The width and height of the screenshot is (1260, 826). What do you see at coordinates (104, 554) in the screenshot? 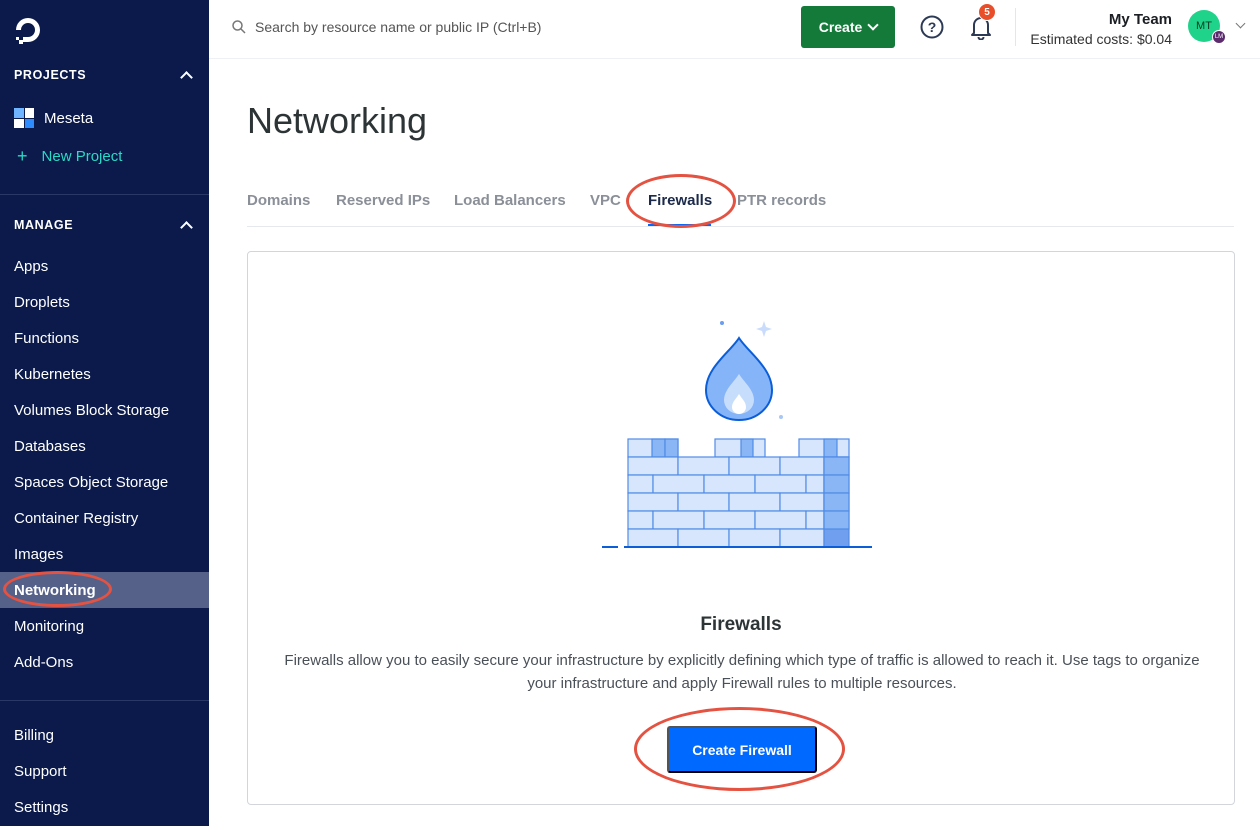
I see `sidebar-item-images: Images` at bounding box center [104, 554].